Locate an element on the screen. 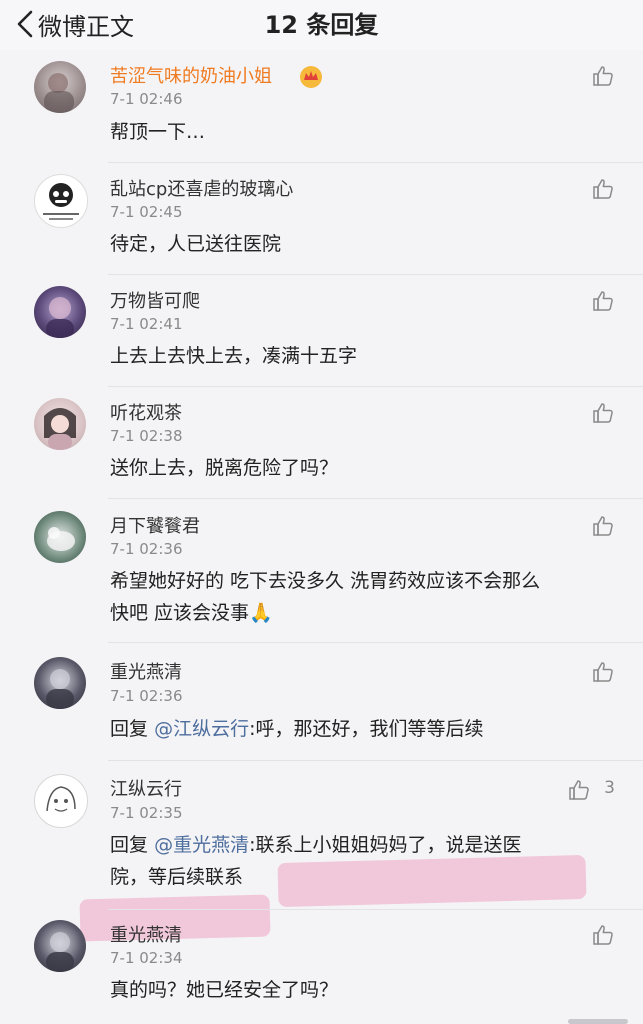 The width and height of the screenshot is (643, 1024). mention-link: @江纵云行 is located at coordinates (201, 729).